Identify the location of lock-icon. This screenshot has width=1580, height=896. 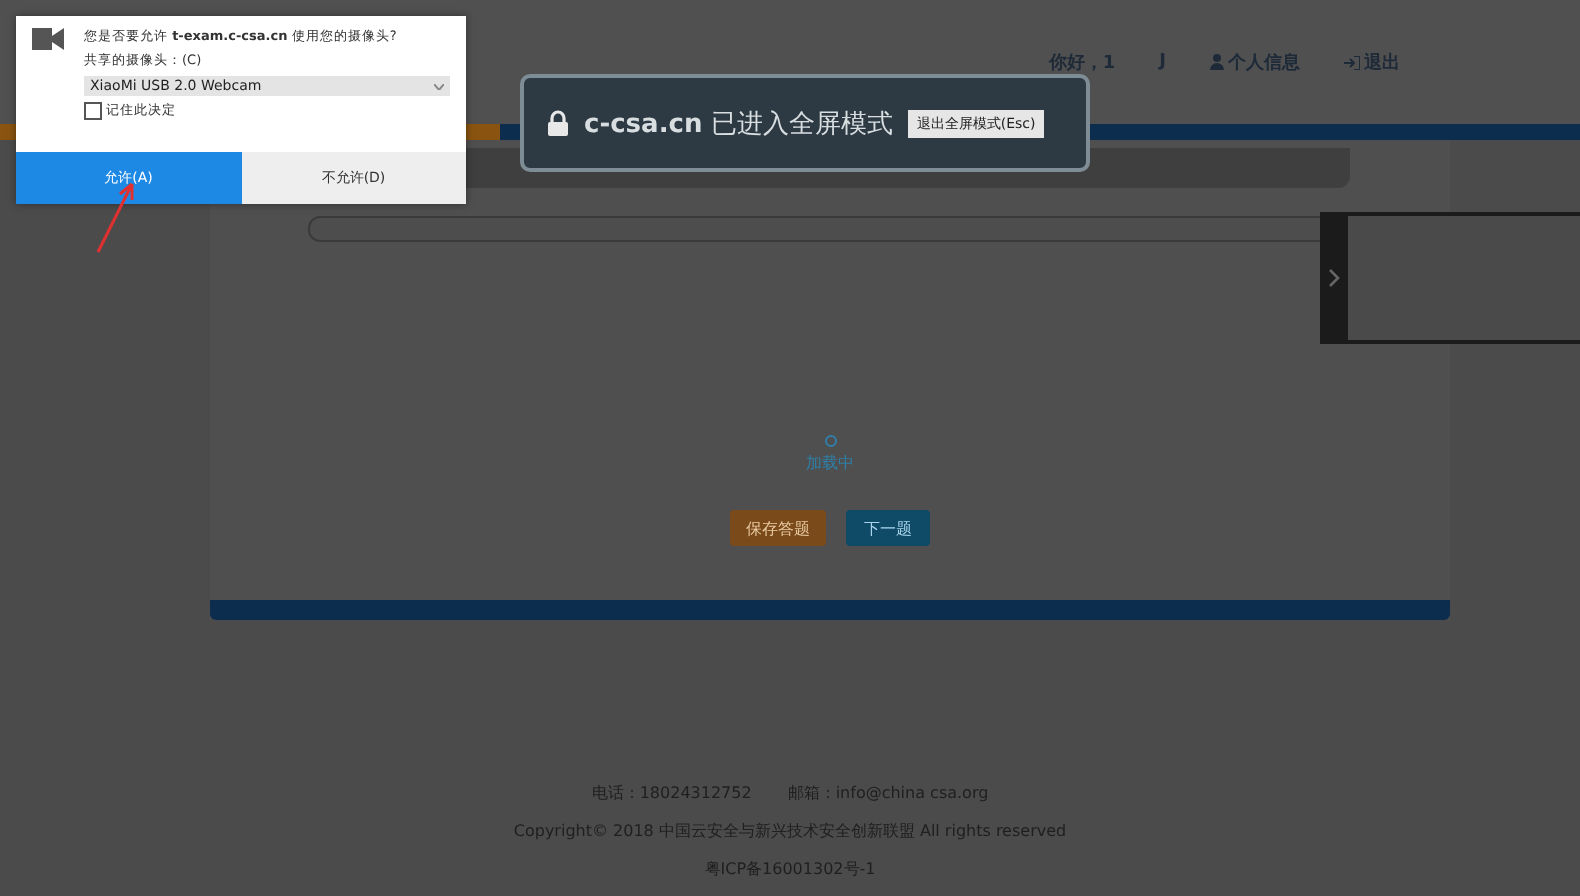
(558, 123).